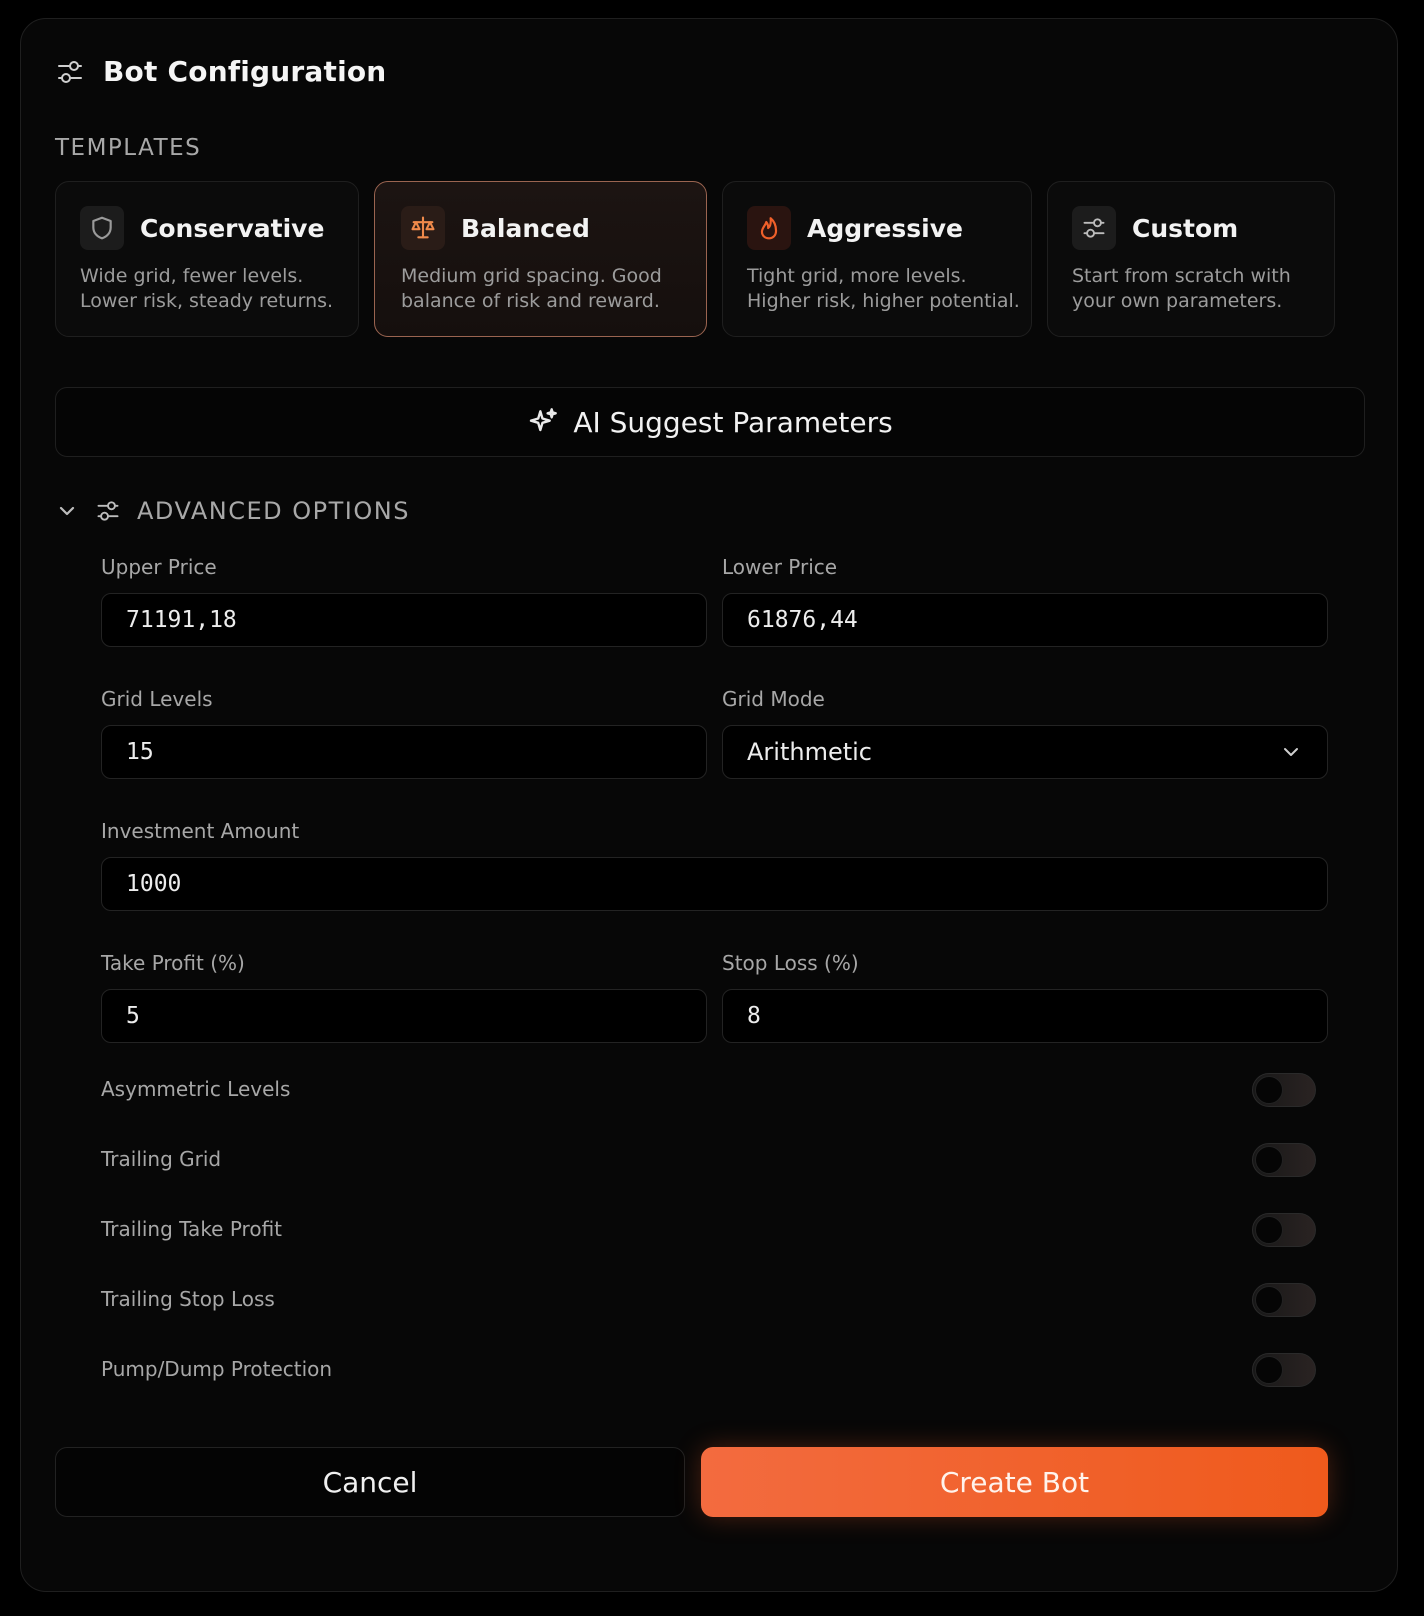 This screenshot has width=1424, height=1616. I want to click on trailing-take-profit-label: Trailing Take Profit, so click(192, 1229).